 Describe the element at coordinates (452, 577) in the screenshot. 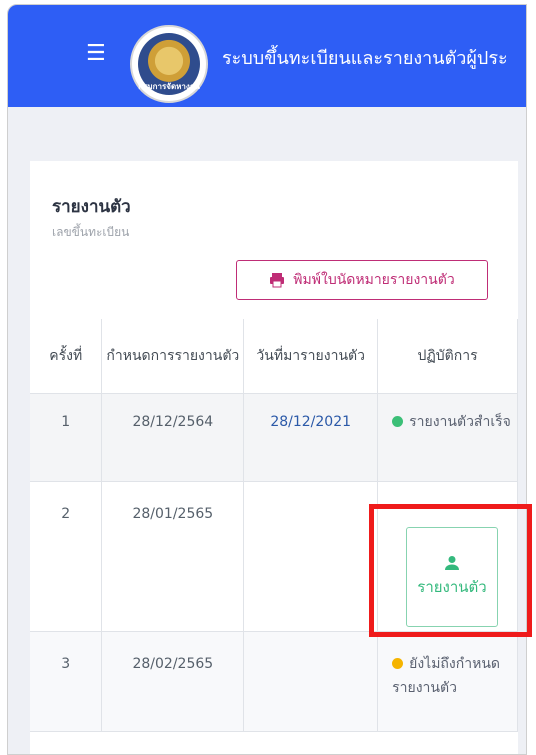

I see `report-in-button: รายงานตัว` at that location.